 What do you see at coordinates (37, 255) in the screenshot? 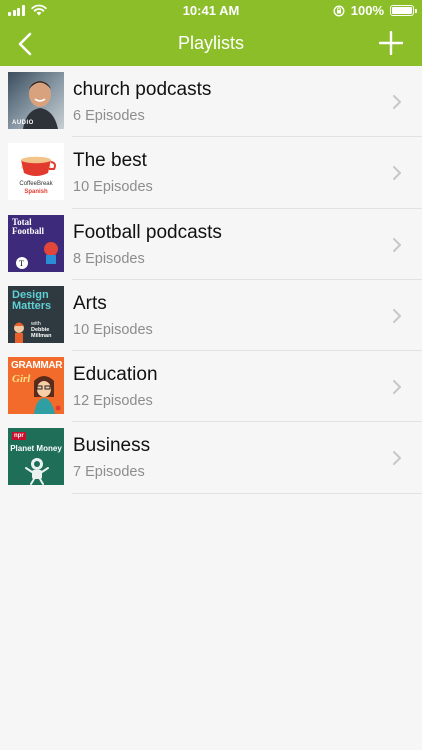
I see `football-illustration: T` at bounding box center [37, 255].